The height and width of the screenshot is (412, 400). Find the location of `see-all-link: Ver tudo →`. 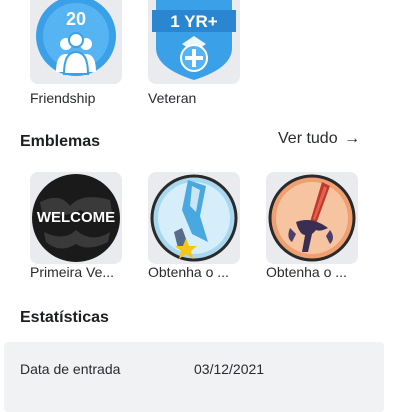

see-all-link: Ver tudo → is located at coordinates (319, 139).